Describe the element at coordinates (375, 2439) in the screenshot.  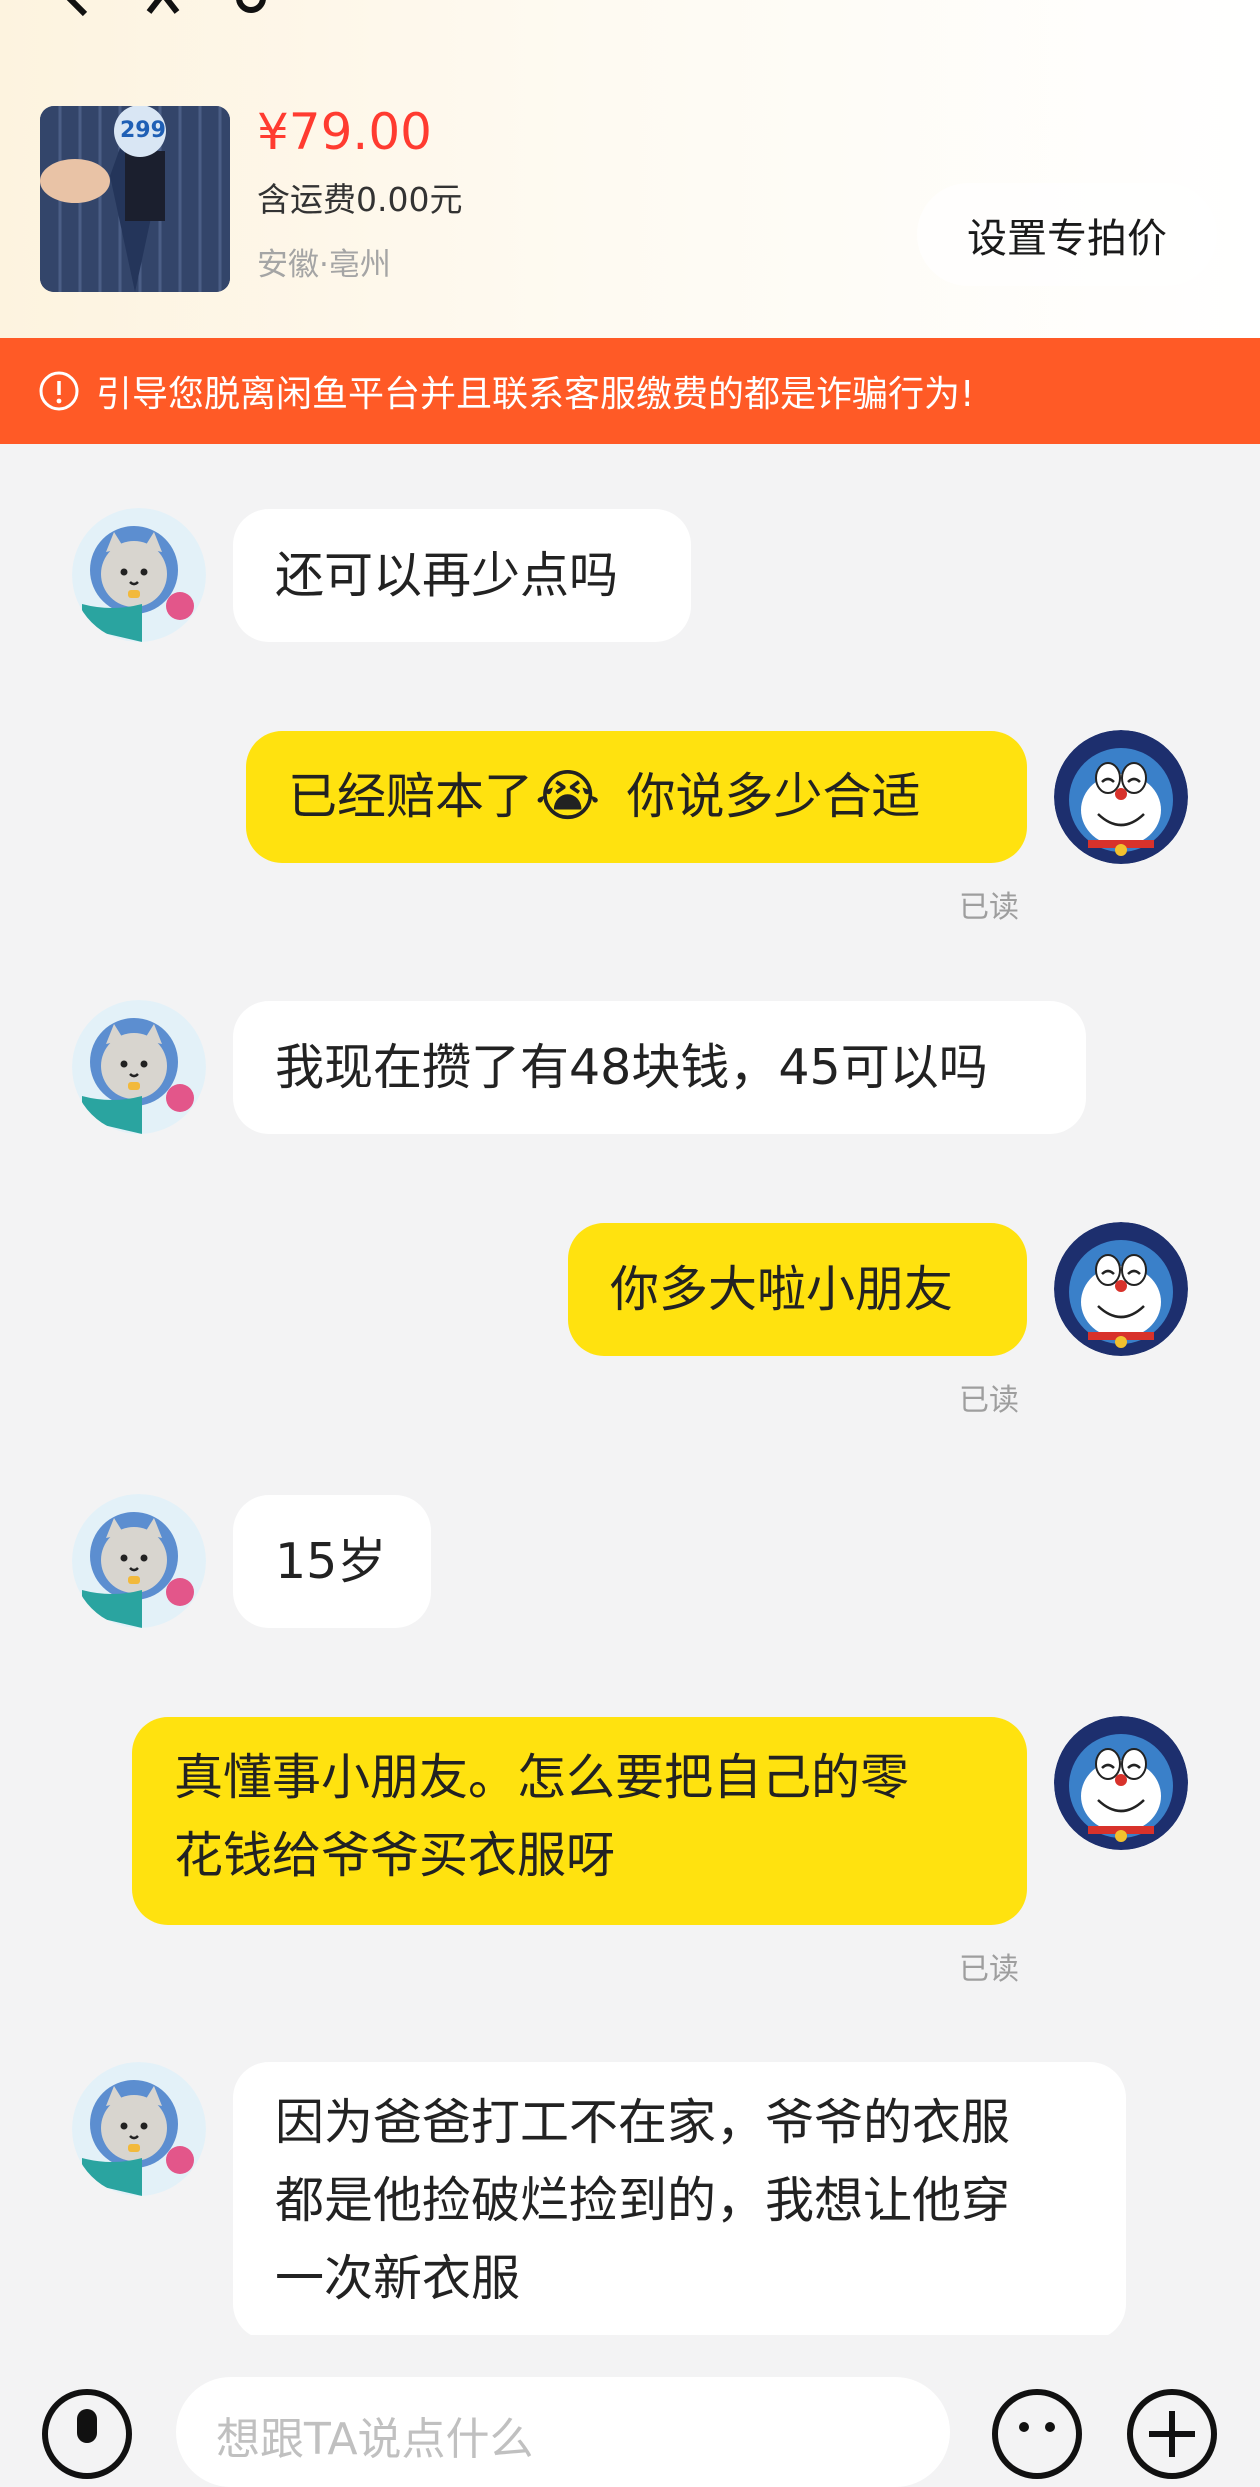
I see `input-placeholder: 想跟TA说点什么` at that location.